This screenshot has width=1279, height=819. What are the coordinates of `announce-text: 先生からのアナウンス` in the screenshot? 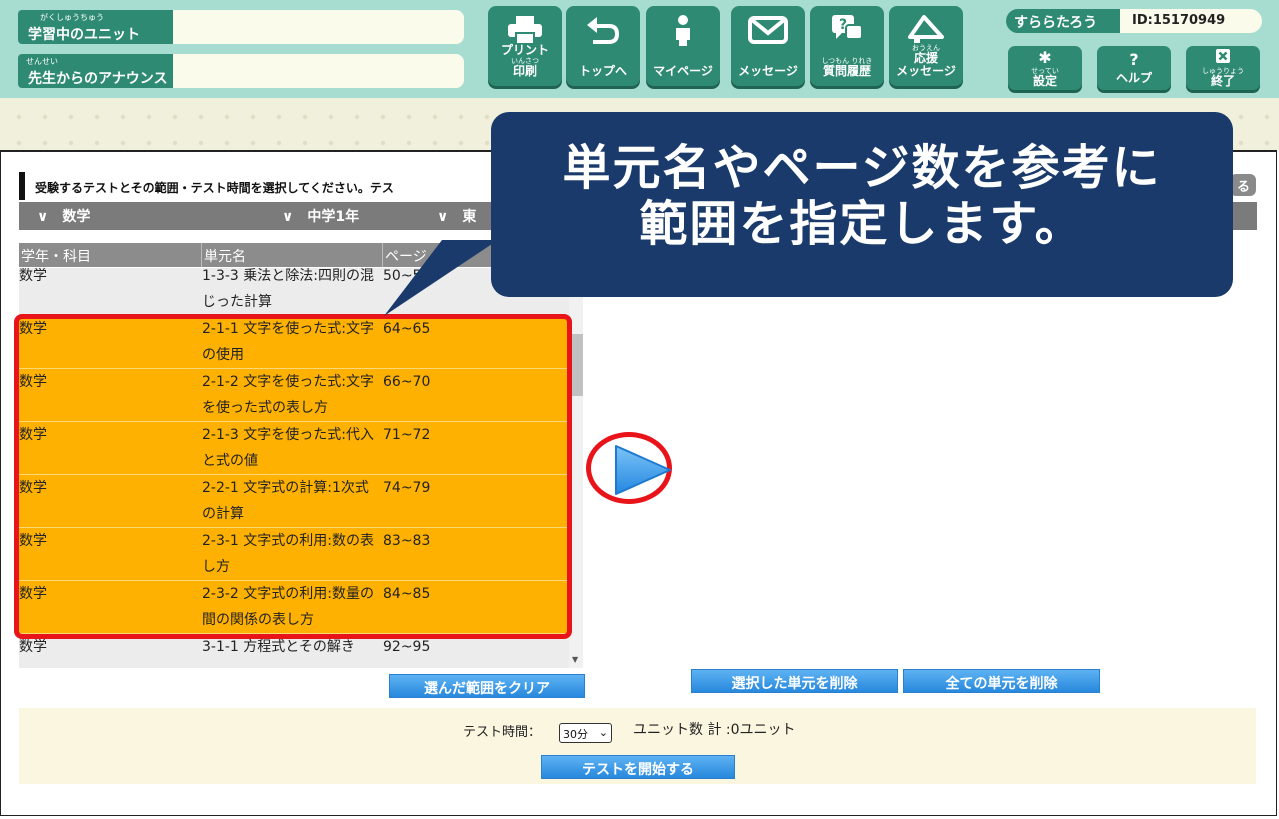 It's located at (98, 79).